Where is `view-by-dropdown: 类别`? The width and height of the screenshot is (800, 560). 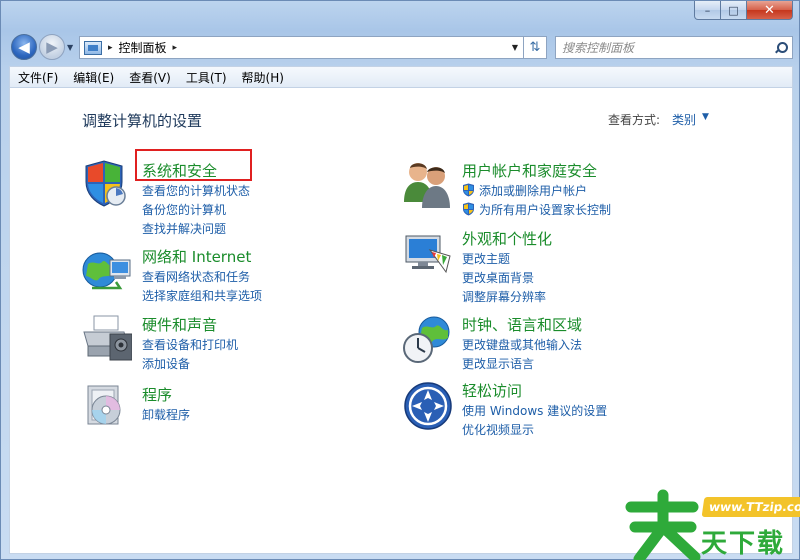
view-by-dropdown: 类别 is located at coordinates (684, 119).